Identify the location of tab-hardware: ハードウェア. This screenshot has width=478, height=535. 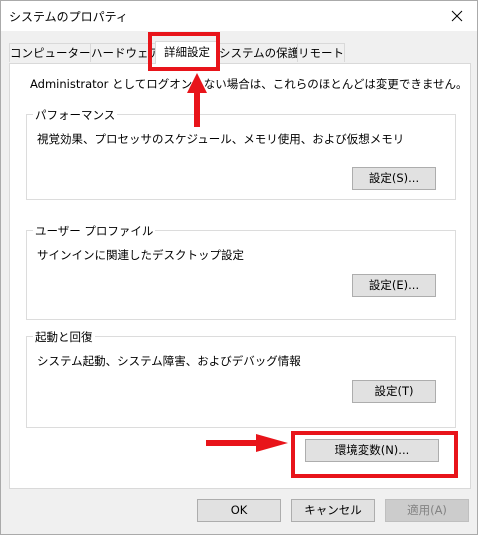
(123, 52).